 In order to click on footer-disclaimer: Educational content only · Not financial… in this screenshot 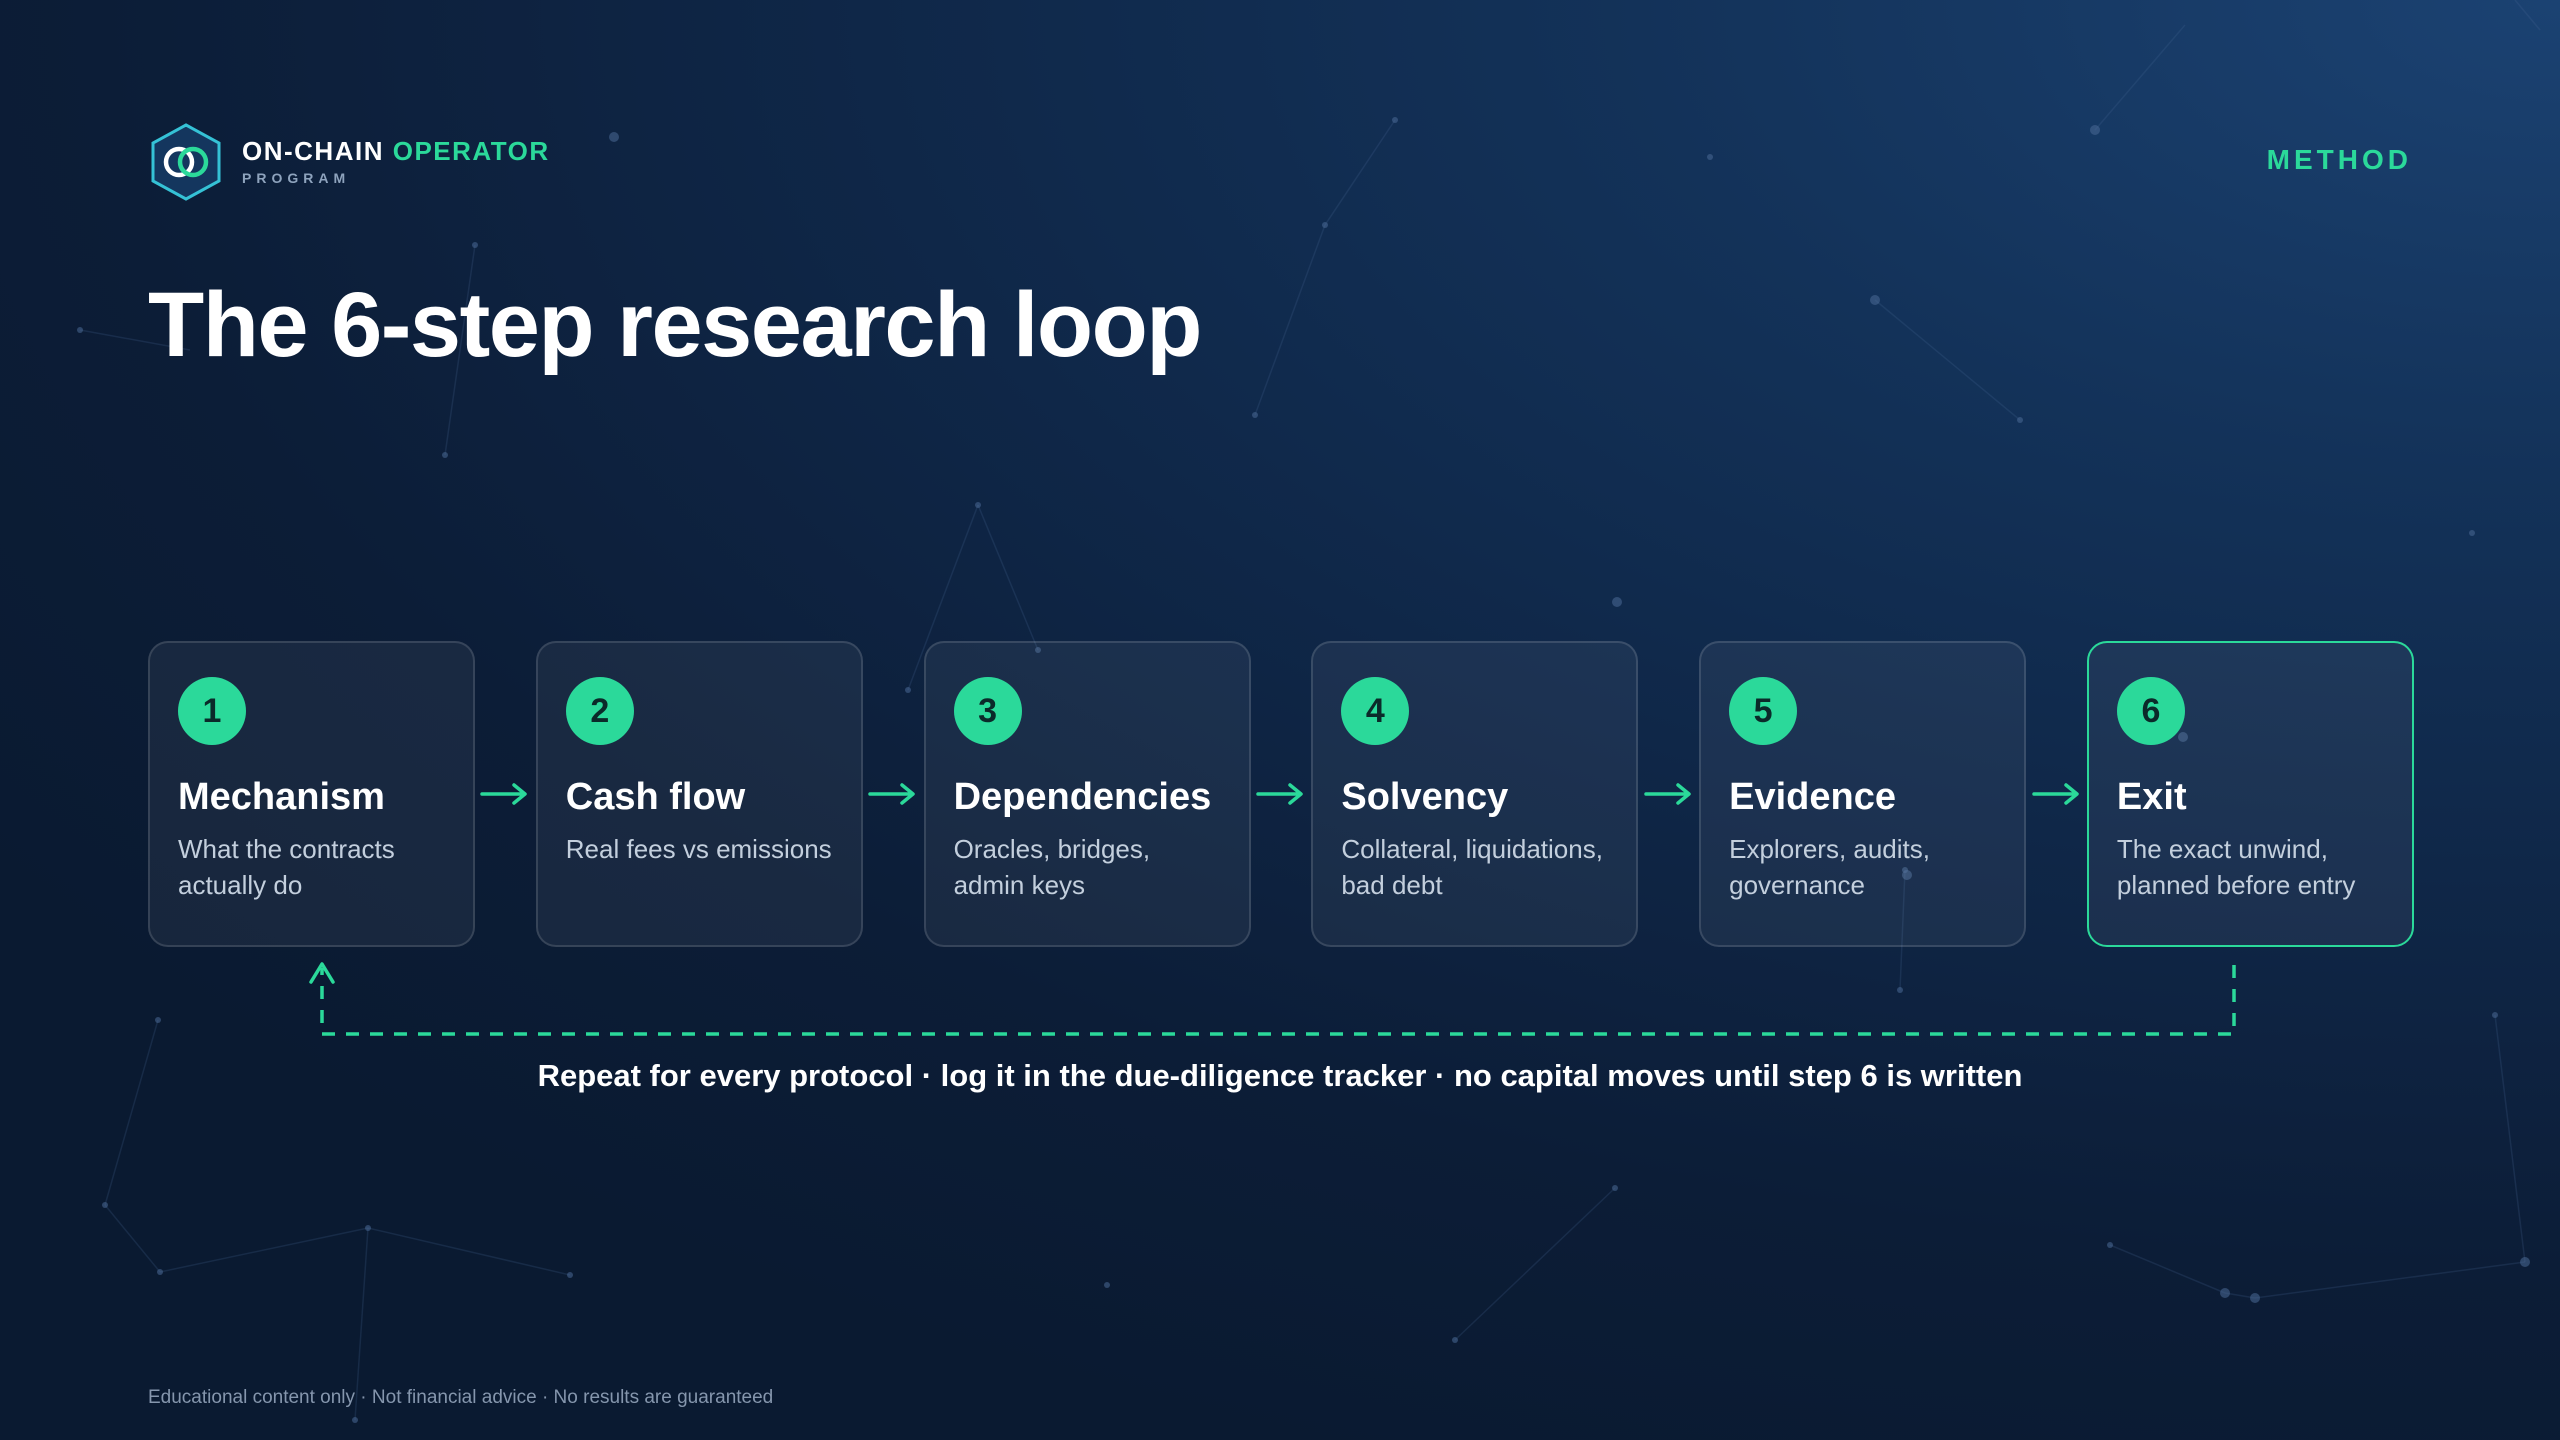, I will do `click(461, 1397)`.